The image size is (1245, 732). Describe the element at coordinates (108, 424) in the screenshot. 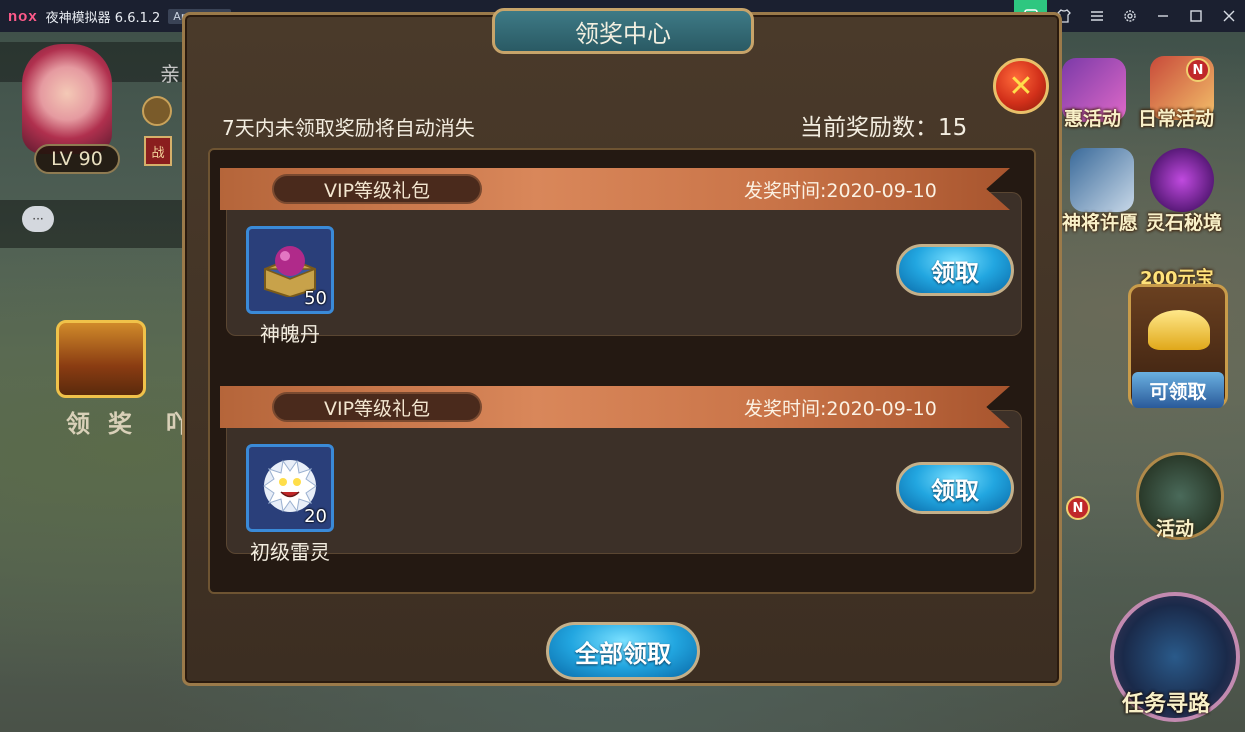

I see `claim-reward-label: 领奖` at that location.